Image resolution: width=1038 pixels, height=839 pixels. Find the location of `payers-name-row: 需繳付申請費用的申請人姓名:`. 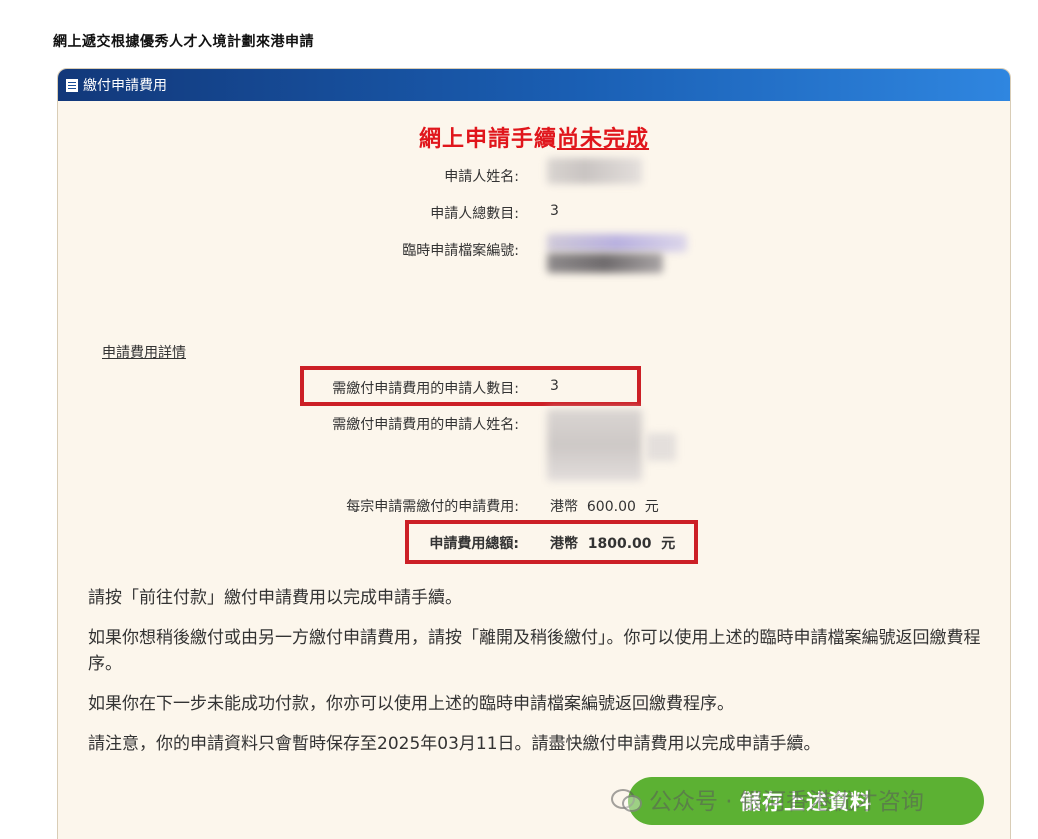

payers-name-row: 需繳付申請費用的申請人姓名: is located at coordinates (288, 424).